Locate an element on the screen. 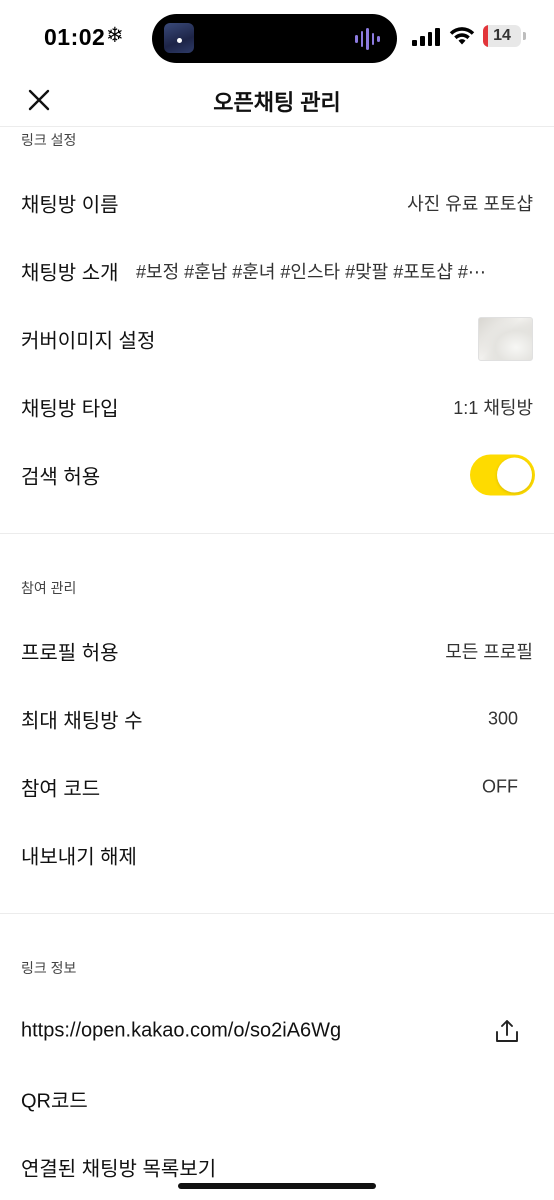  page-title: 오픈채팅 관리 is located at coordinates (277, 102).